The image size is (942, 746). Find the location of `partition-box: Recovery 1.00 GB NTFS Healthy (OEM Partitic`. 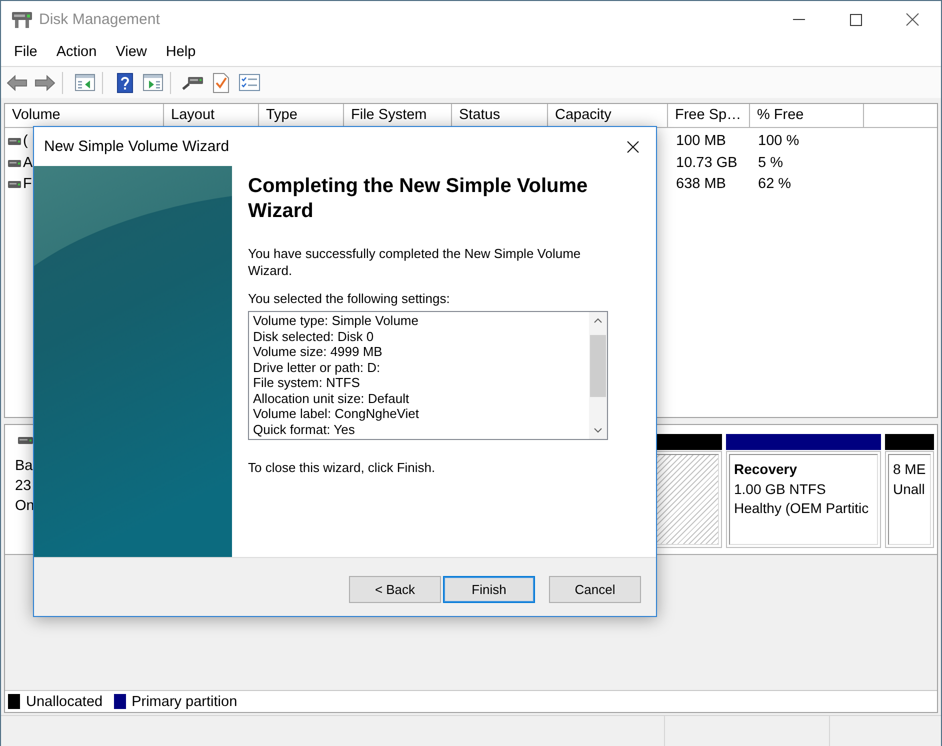

partition-box: Recovery 1.00 GB NTFS Healthy (OEM Partitic is located at coordinates (803, 499).